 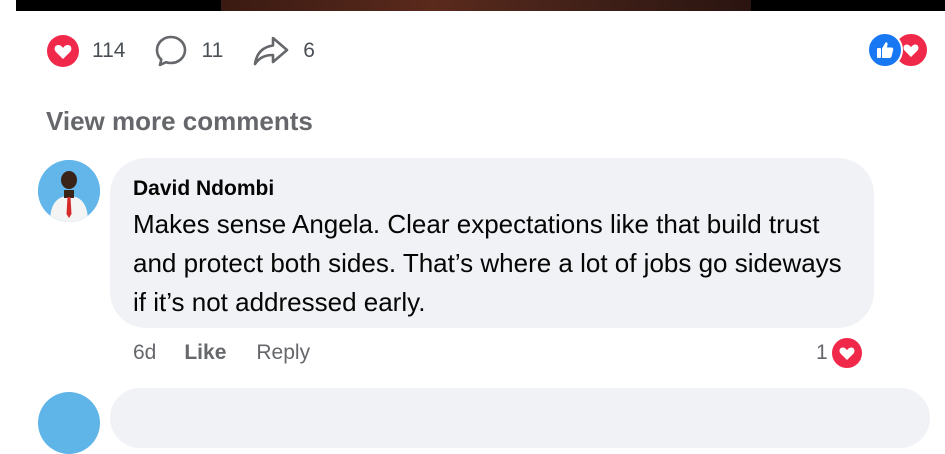 What do you see at coordinates (309, 50) in the screenshot?
I see `shares-count: 6` at bounding box center [309, 50].